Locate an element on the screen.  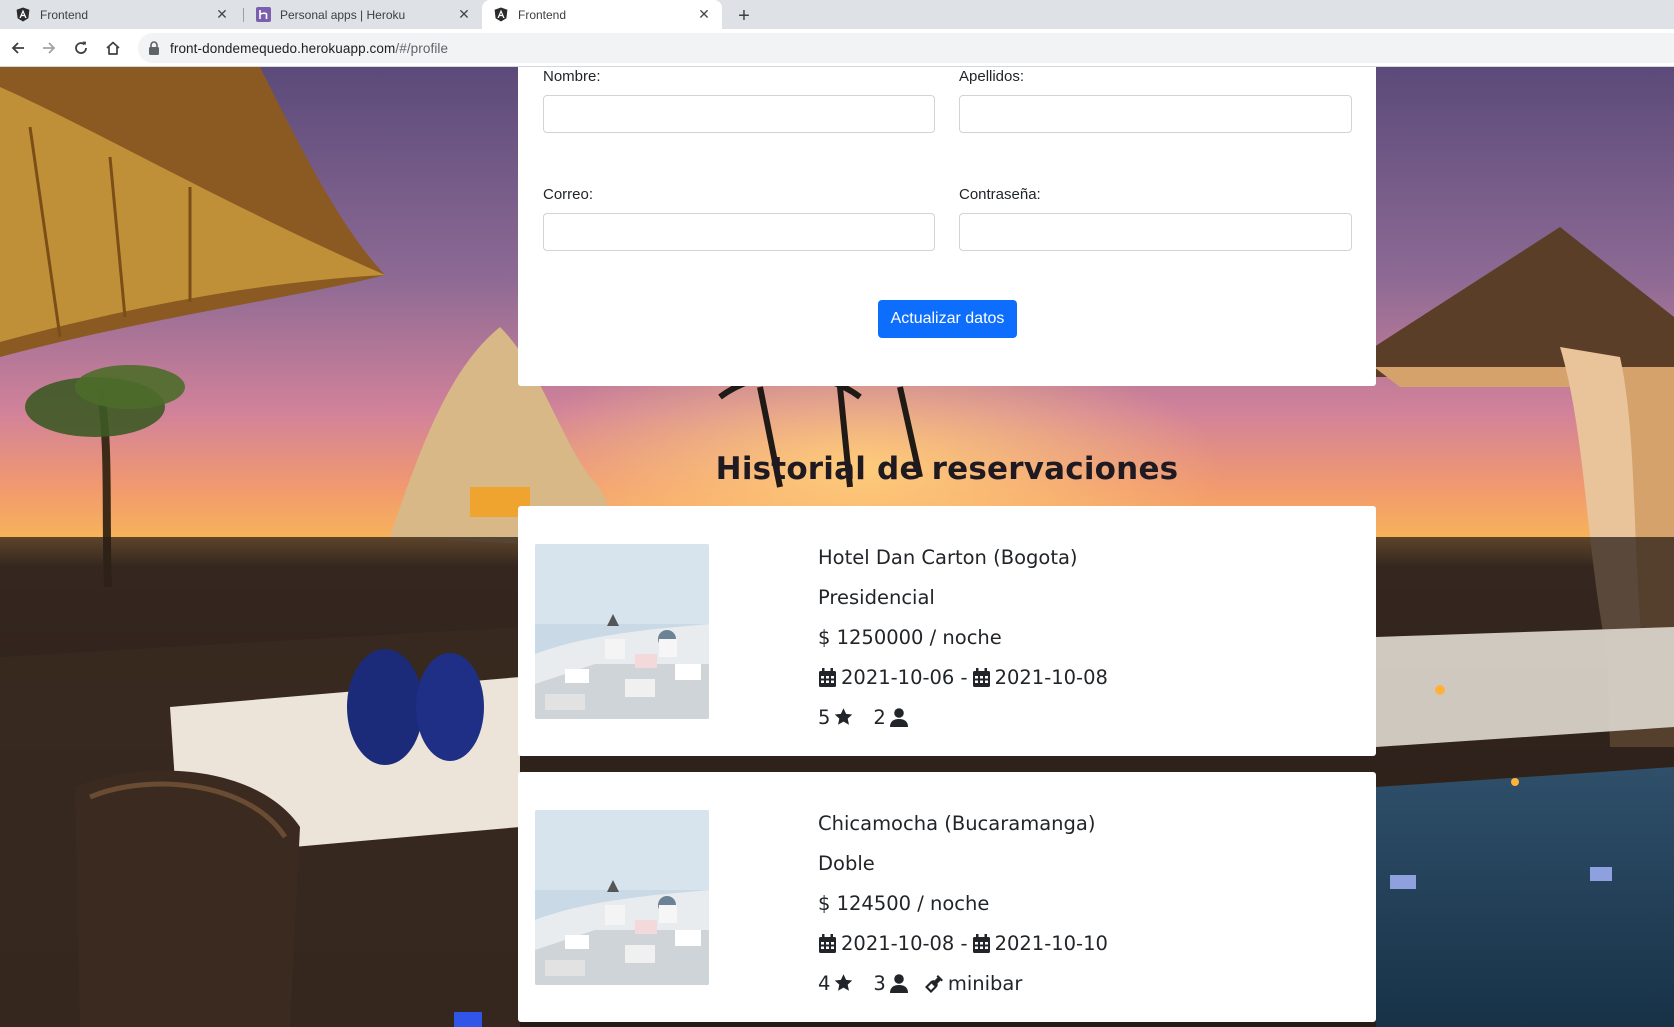
lock-icon is located at coordinates (155, 48).